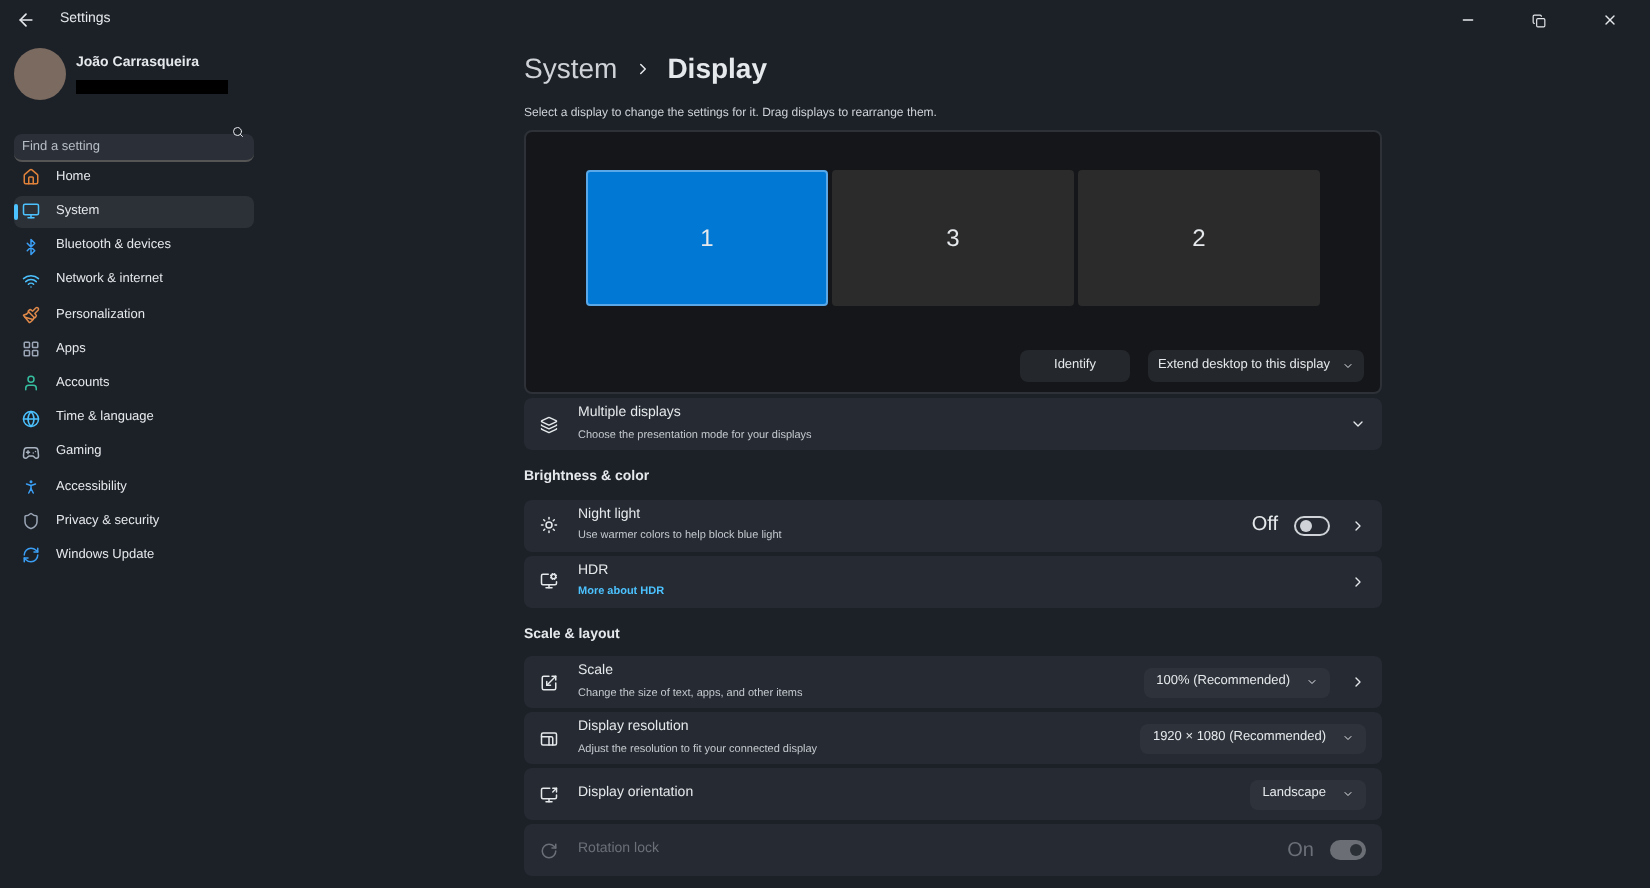 Image resolution: width=1650 pixels, height=888 pixels. I want to click on display-tile: 3, so click(953, 238).